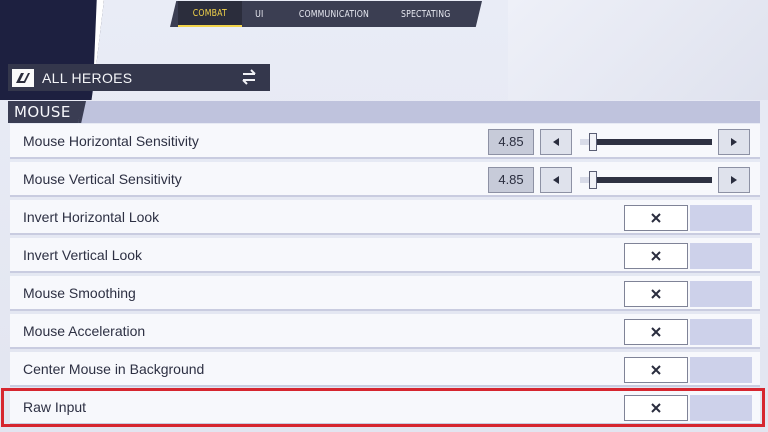 The image size is (768, 432). I want to click on setting-row-mouse-acceleration: Mouse Acceleration, so click(385, 331).